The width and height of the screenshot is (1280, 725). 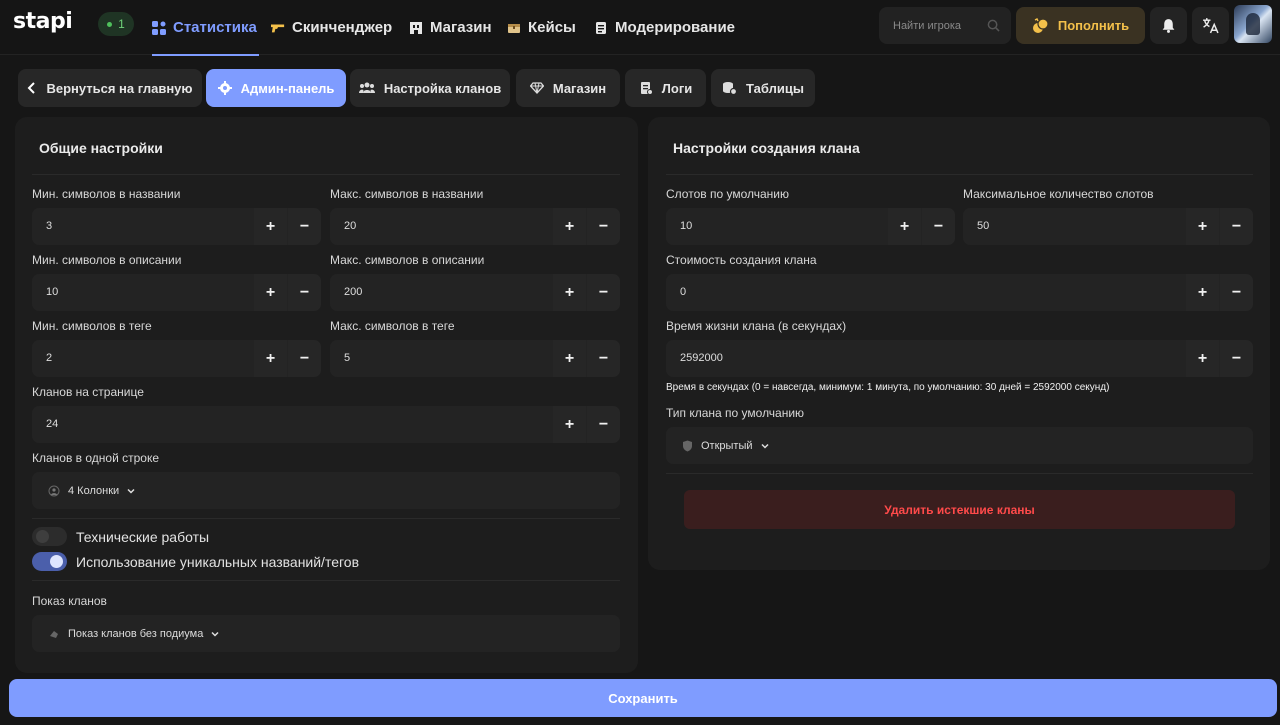 What do you see at coordinates (326, 490) in the screenshot?
I see `clans-per-row-select: 4 Колонки` at bounding box center [326, 490].